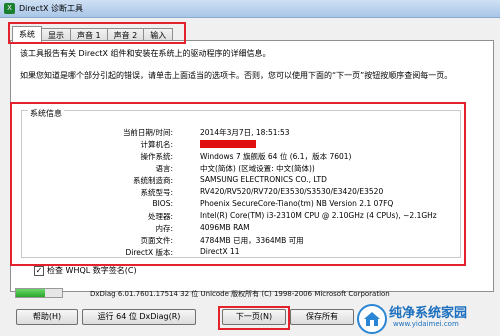  I want to click on info-row-computer-name: 计算机名:, so click(240, 144).